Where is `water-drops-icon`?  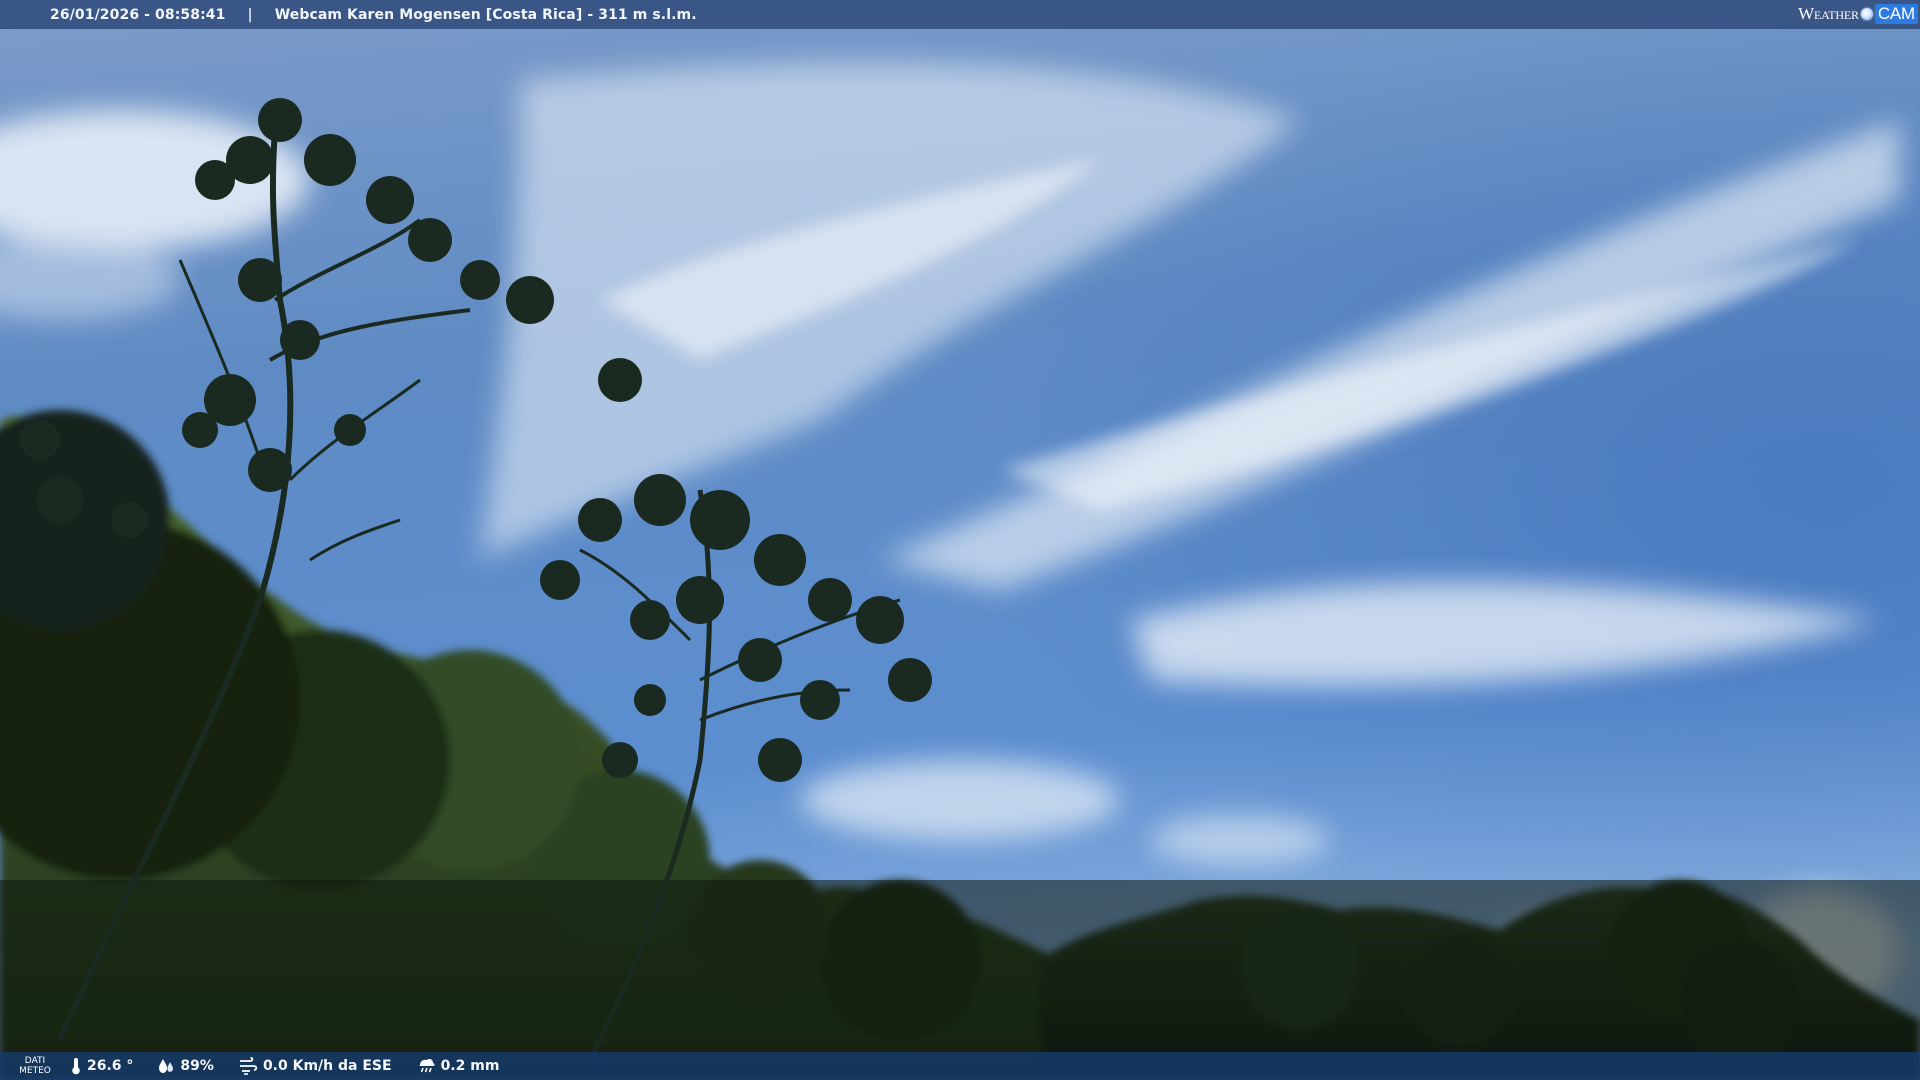
water-drops-icon is located at coordinates (166, 1066).